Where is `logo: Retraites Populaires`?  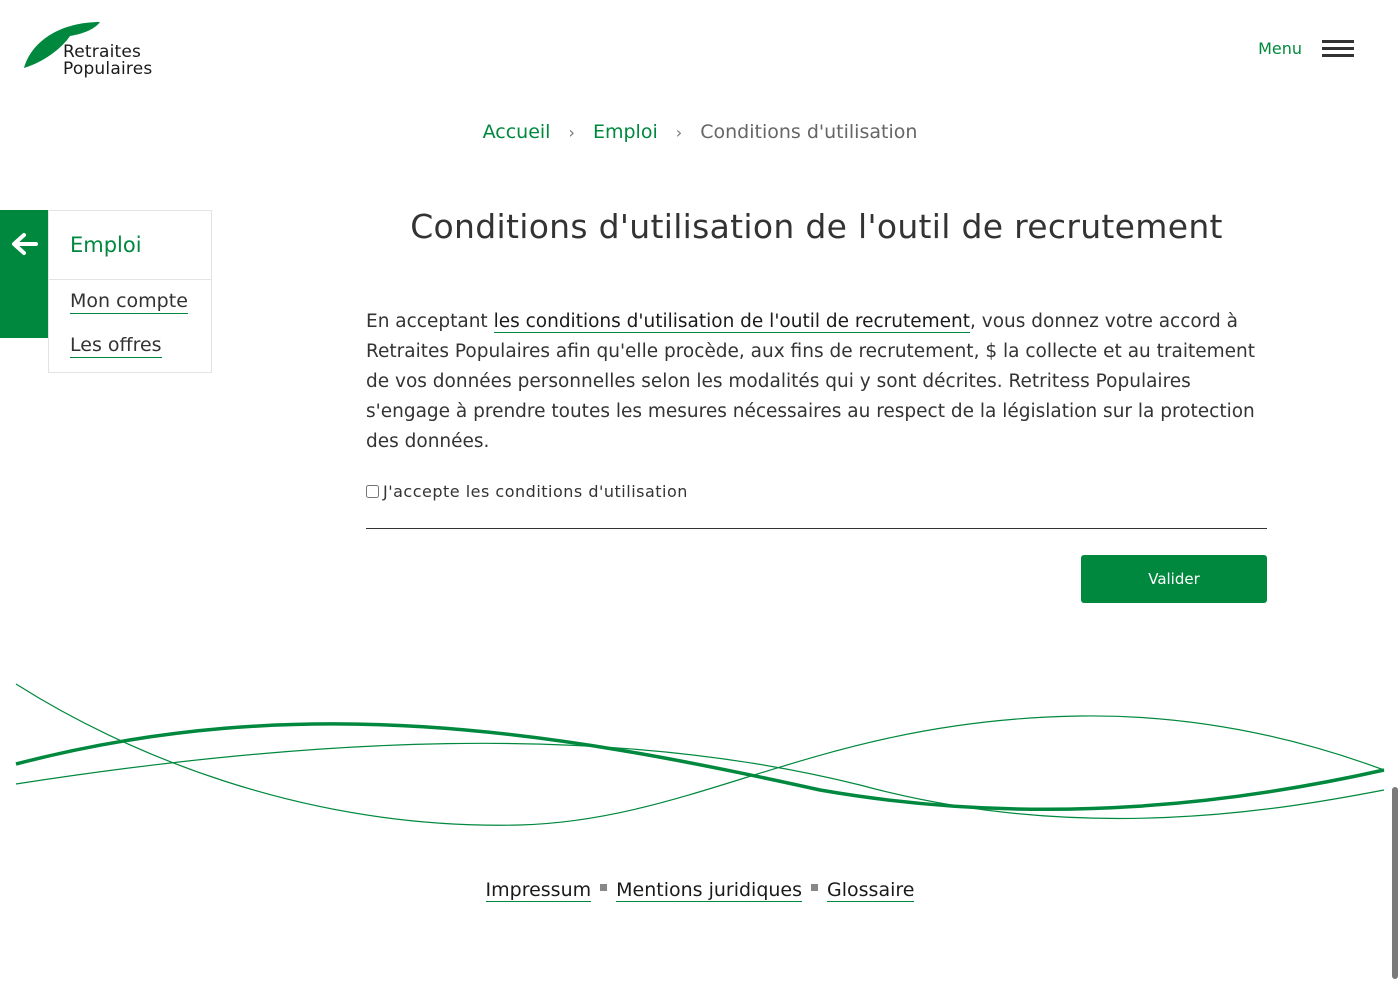
logo: Retraites Populaires is located at coordinates (102, 52).